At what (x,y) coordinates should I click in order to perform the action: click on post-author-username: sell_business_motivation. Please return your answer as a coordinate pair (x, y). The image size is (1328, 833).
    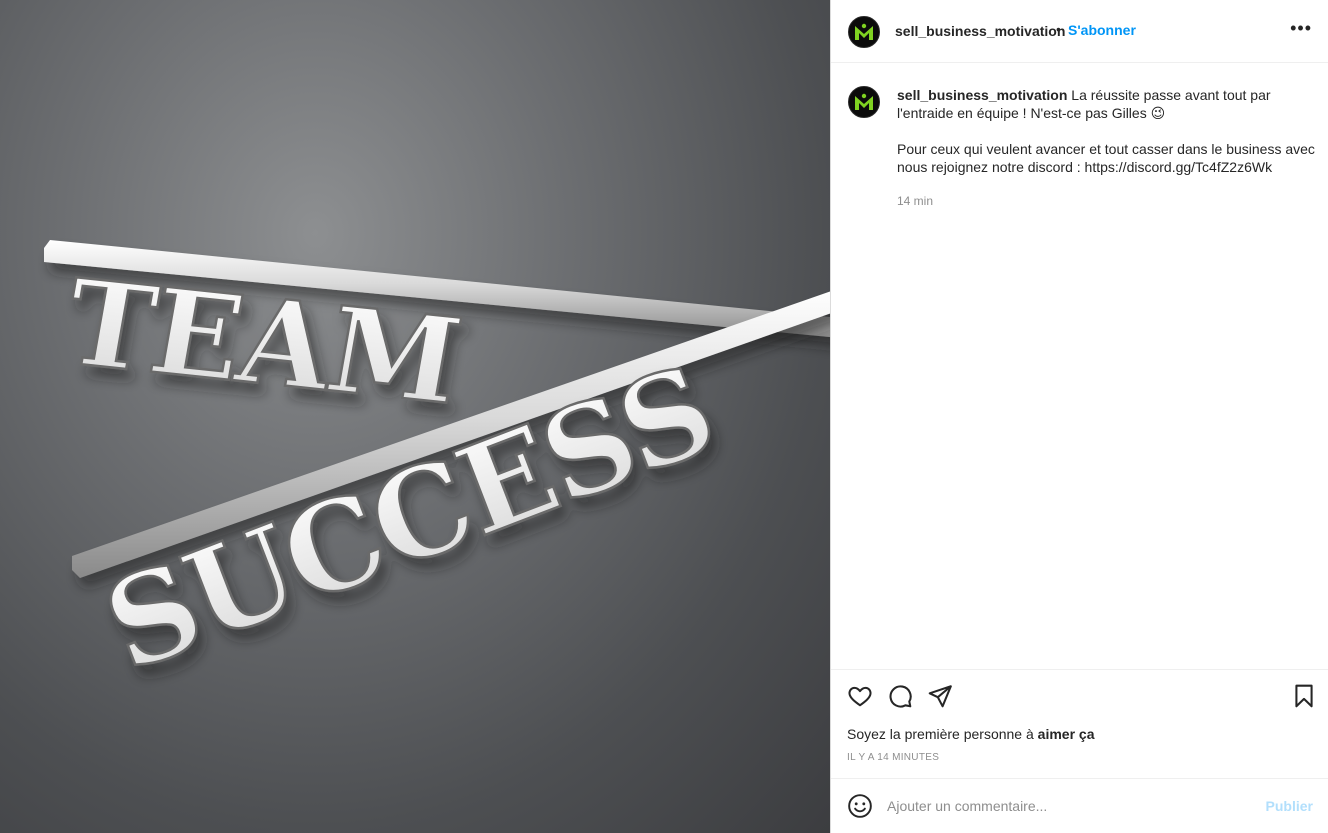
    Looking at the image, I should click on (980, 31).